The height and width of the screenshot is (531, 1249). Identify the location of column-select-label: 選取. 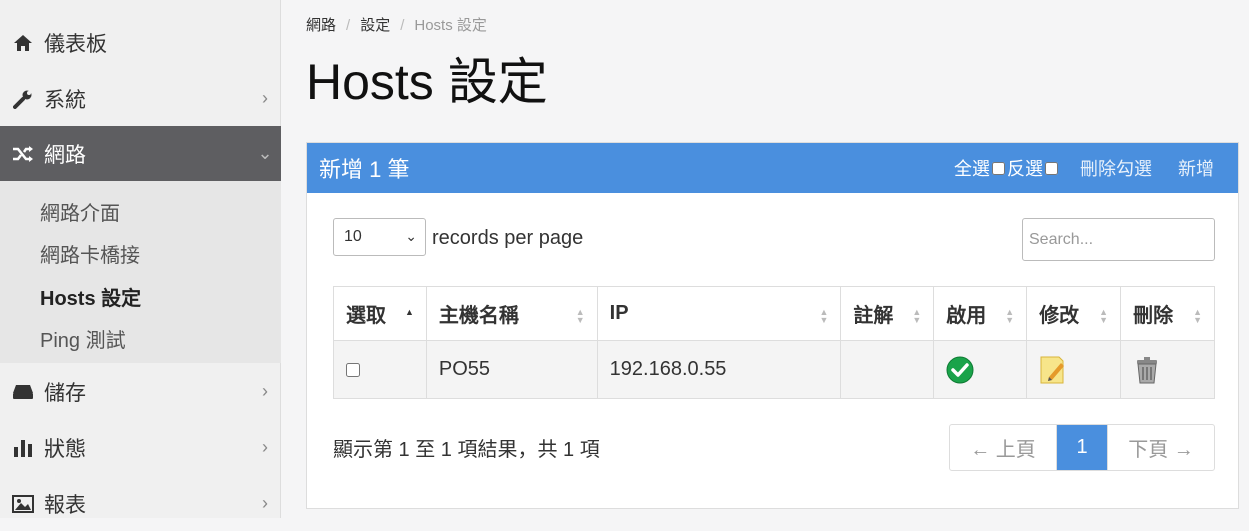
(366, 316).